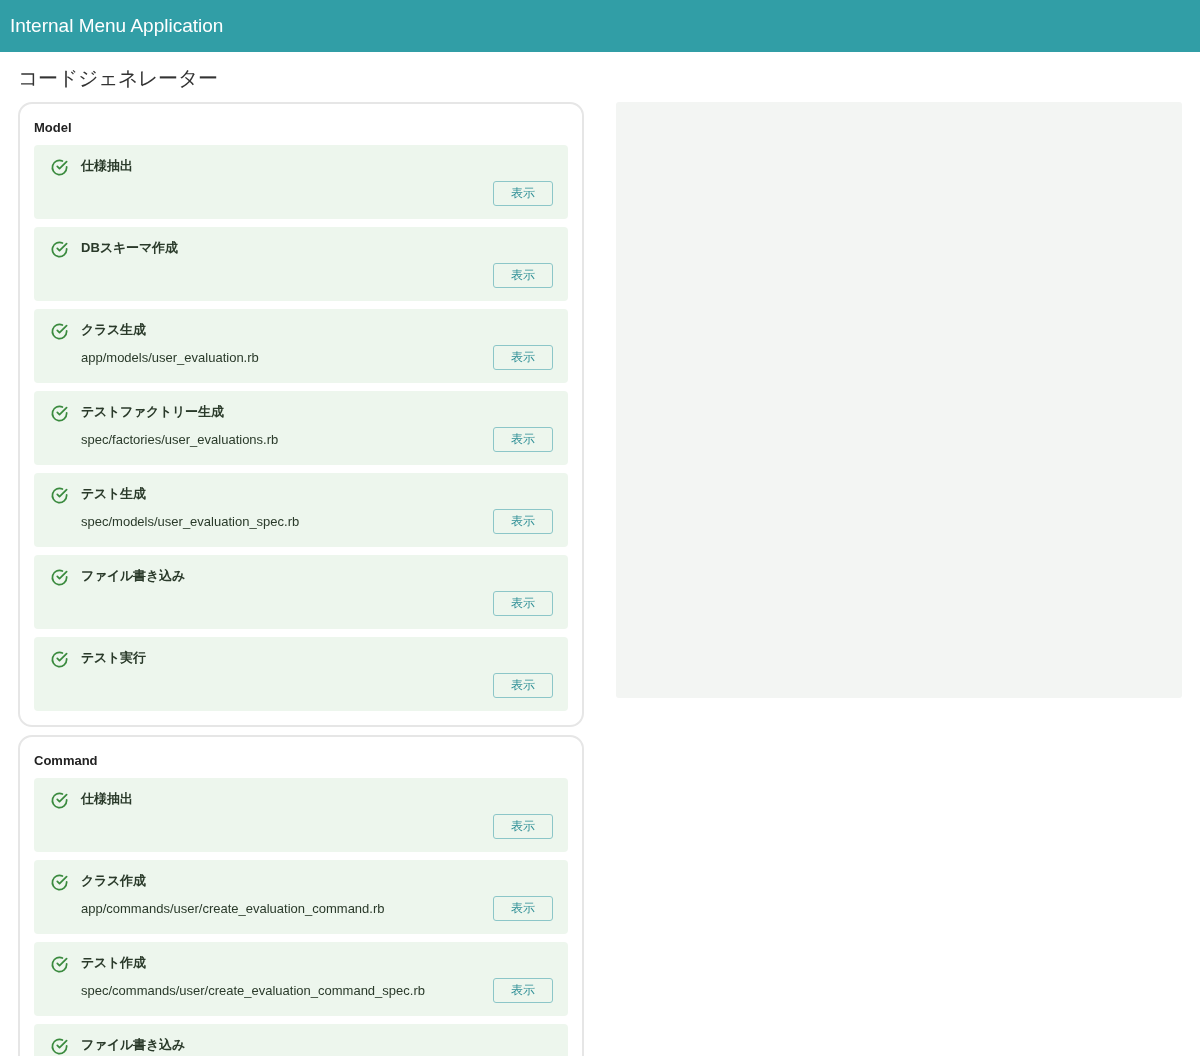 This screenshot has width=1200, height=1056. Describe the element at coordinates (114, 330) in the screenshot. I see `step-title: クラス生成` at that location.